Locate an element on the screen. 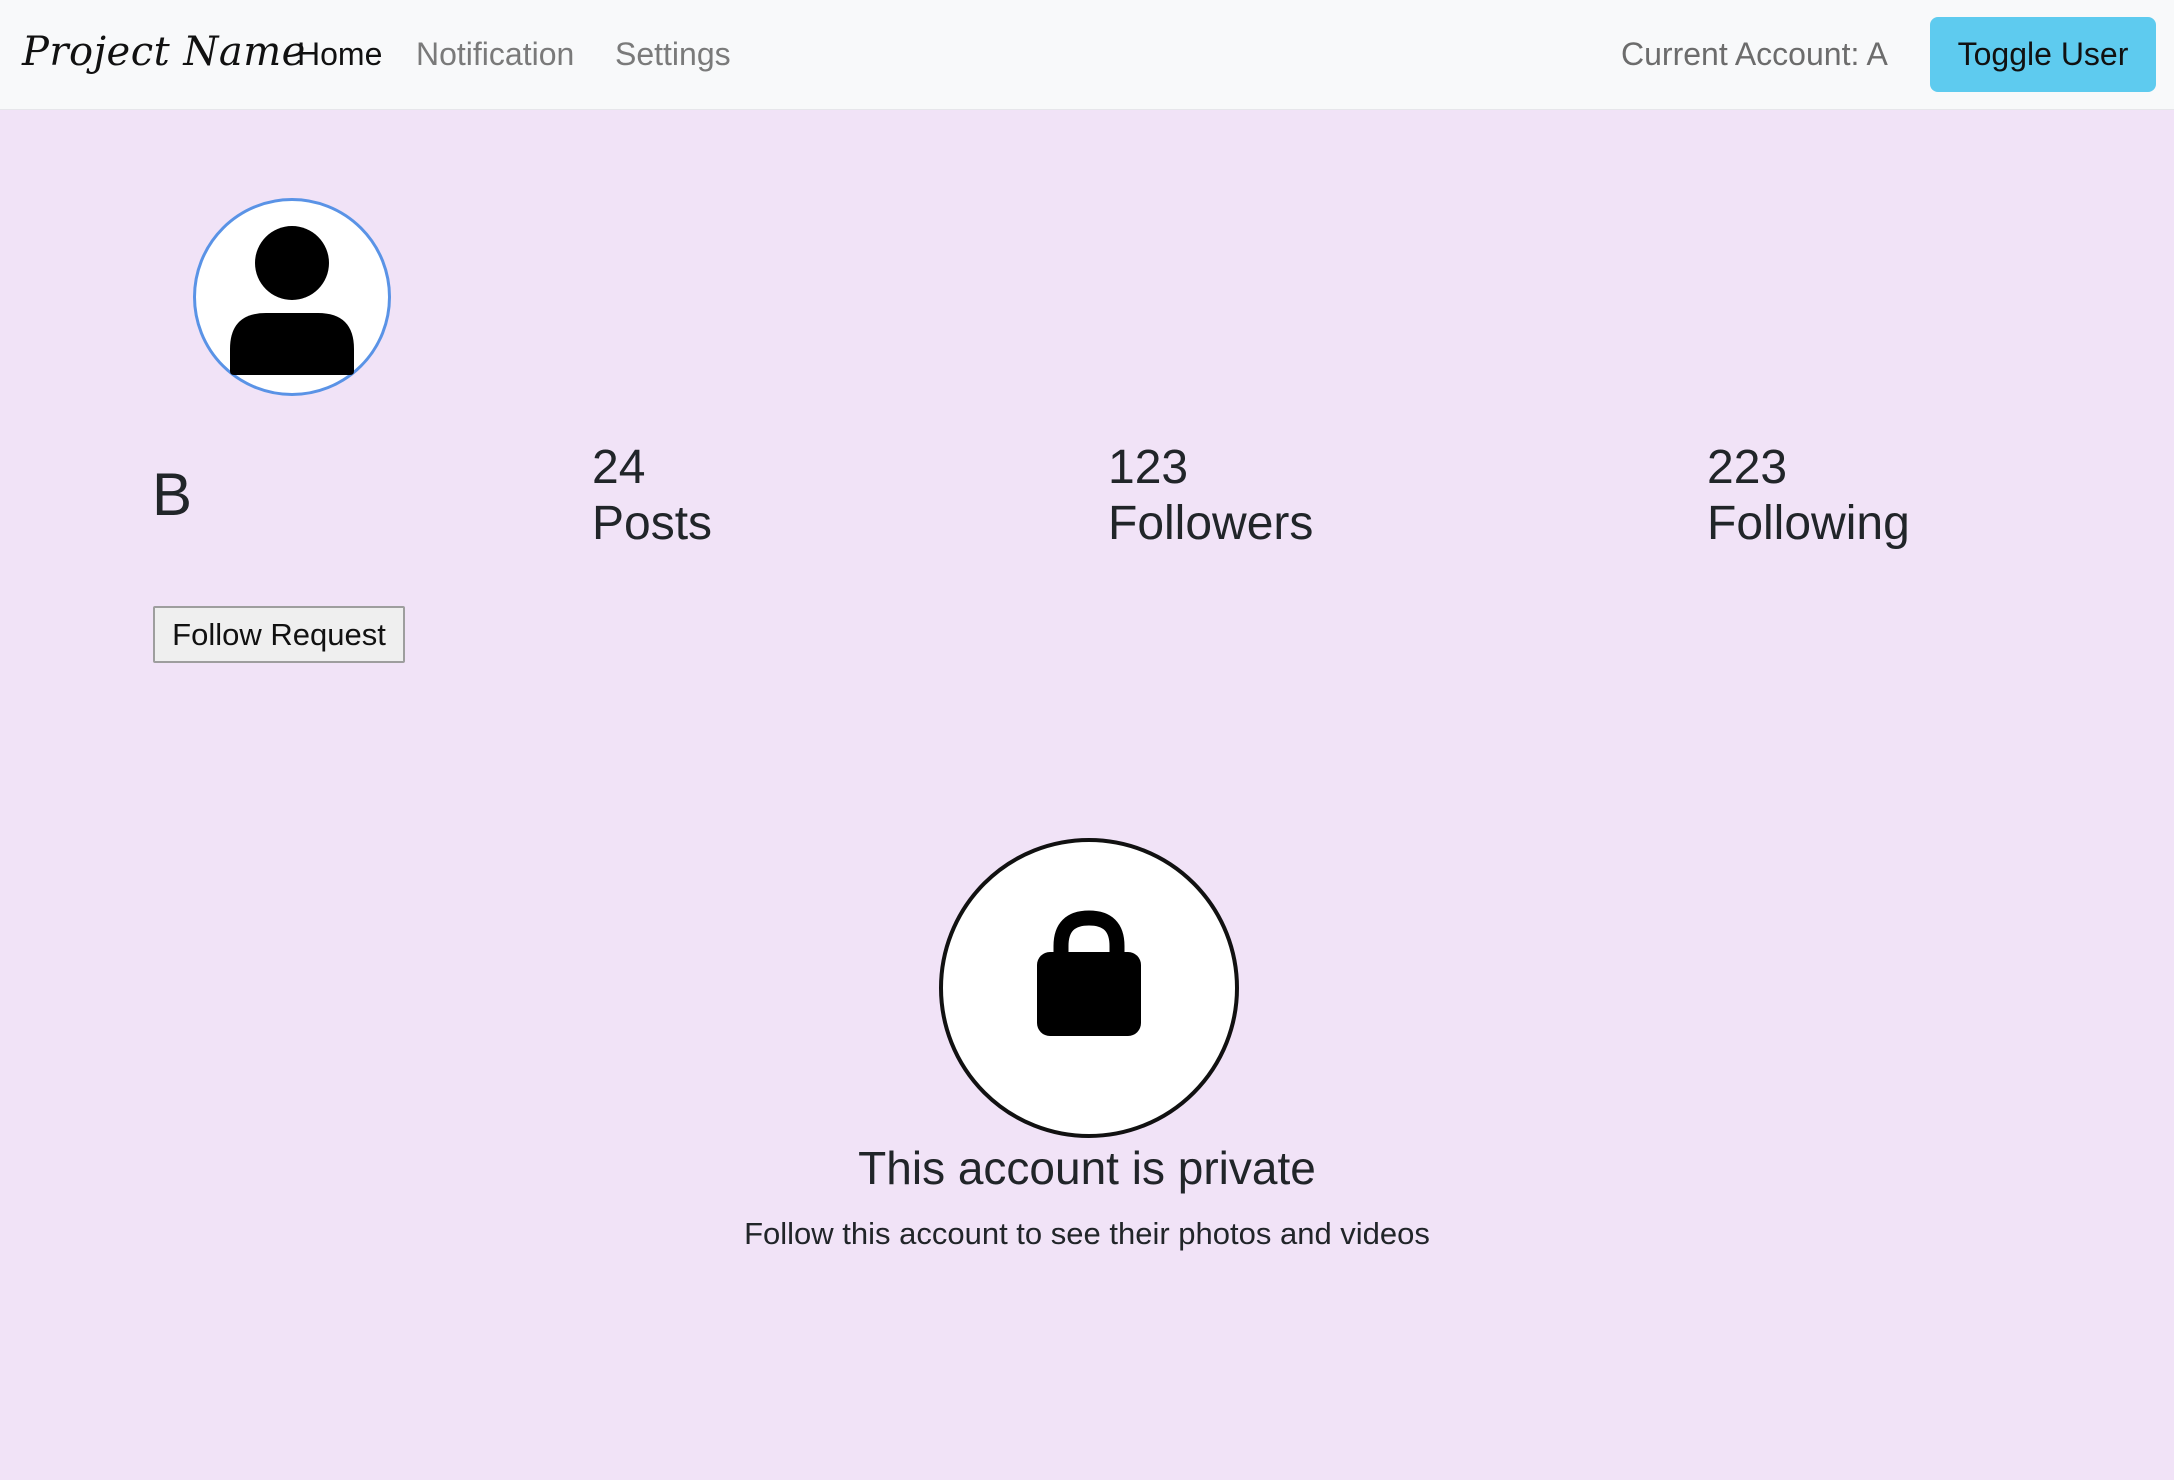  nav-link-settings: Settings is located at coordinates (673, 54).